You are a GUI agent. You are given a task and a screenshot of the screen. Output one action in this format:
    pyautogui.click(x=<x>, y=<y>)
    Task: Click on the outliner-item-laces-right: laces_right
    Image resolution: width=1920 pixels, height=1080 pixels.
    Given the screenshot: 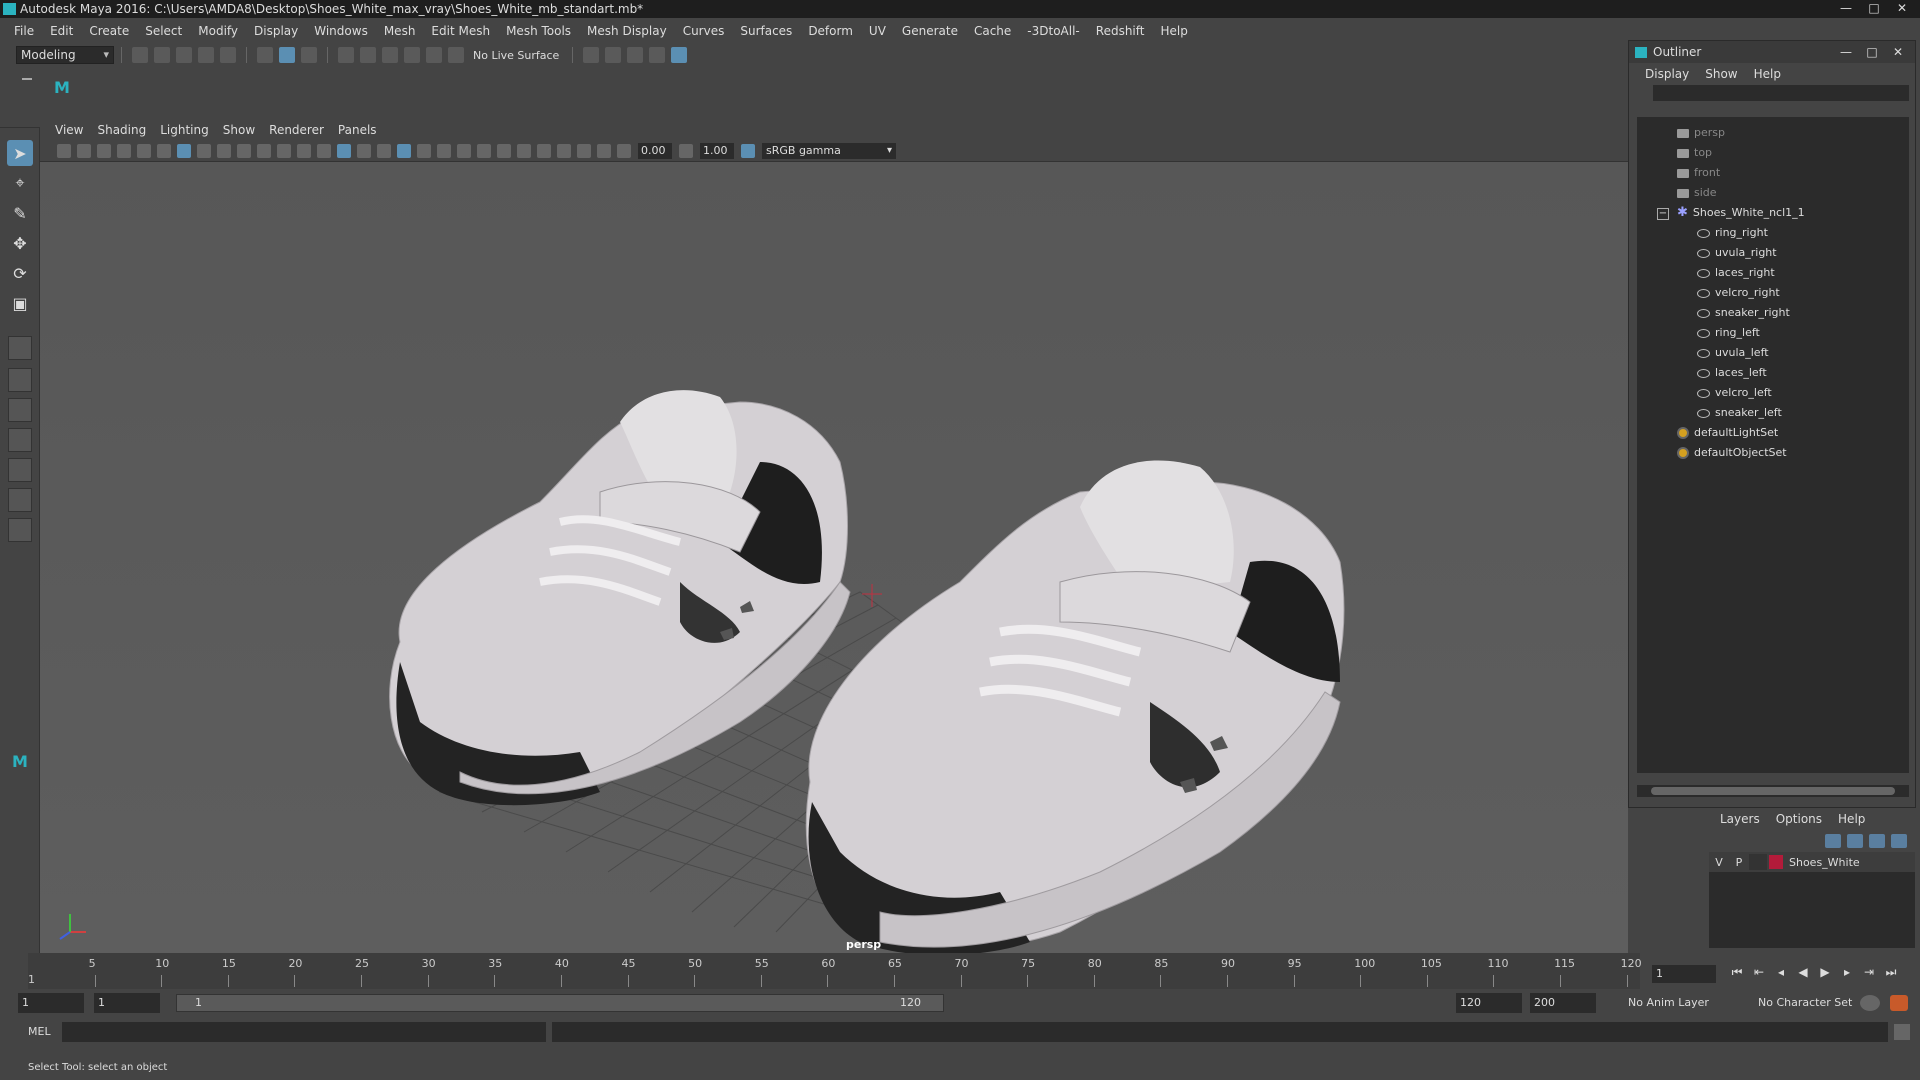 What is the action you would take?
    pyautogui.click(x=1736, y=273)
    